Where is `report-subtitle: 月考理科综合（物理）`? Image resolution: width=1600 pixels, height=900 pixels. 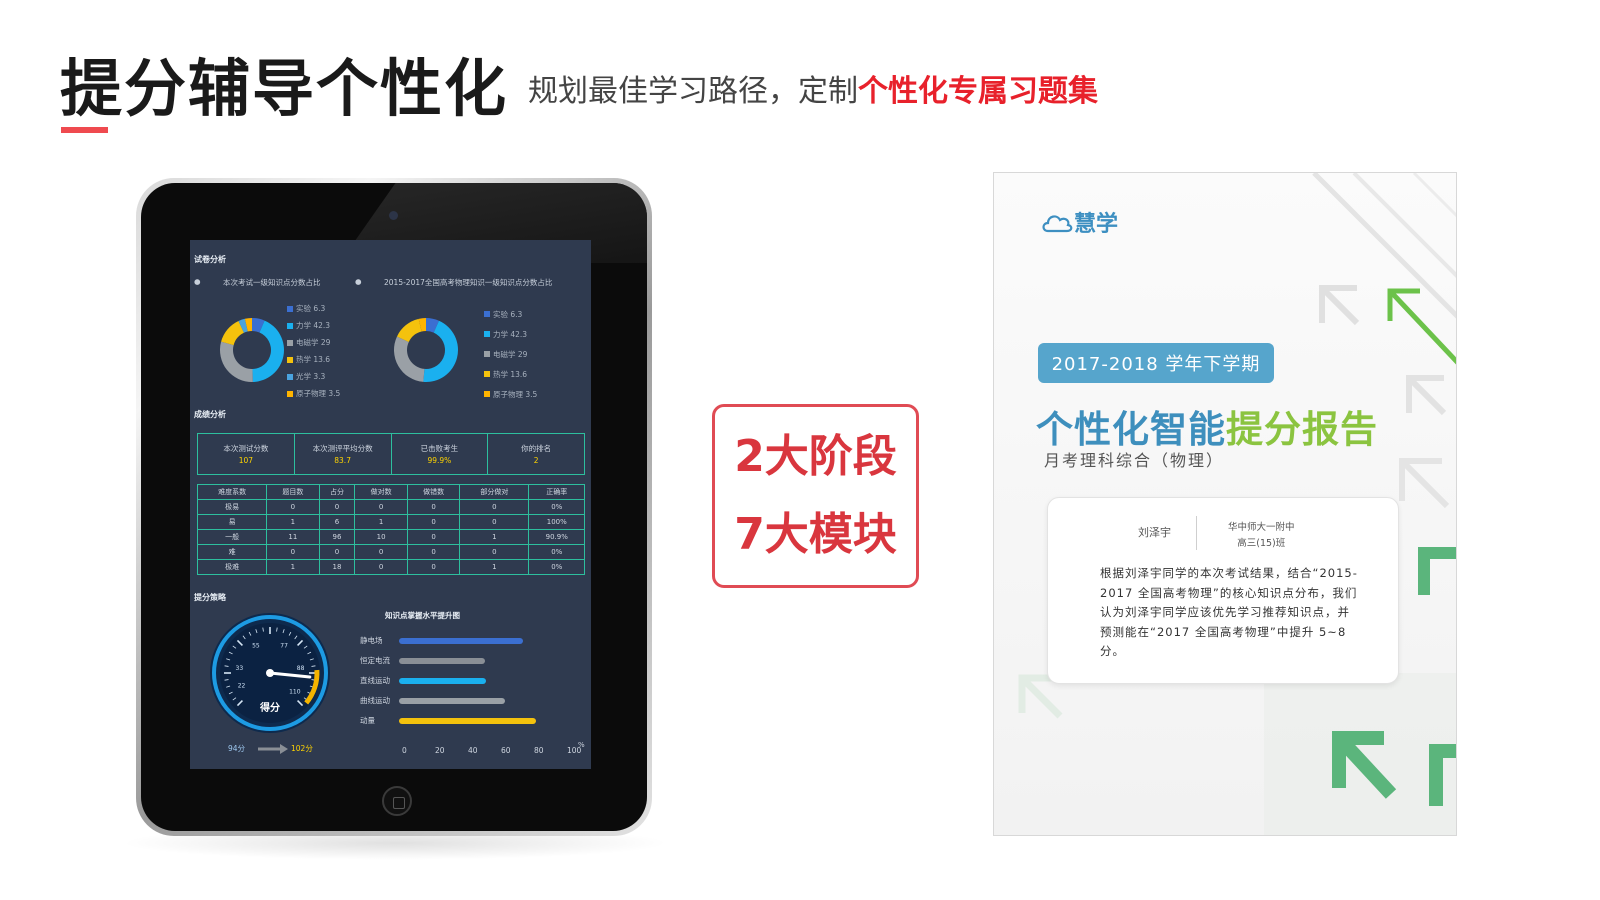 report-subtitle: 月考理科综合（物理） is located at coordinates (1134, 460).